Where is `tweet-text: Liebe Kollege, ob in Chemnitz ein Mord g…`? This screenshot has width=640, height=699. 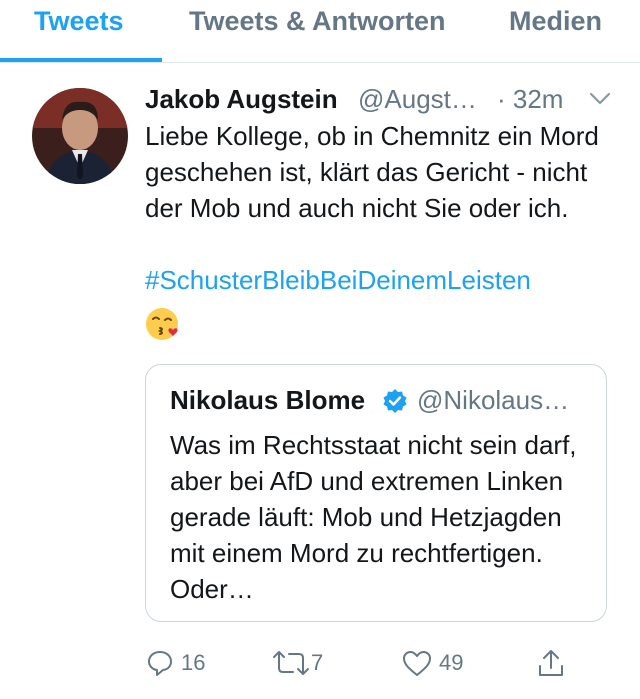
tweet-text: Liebe Kollege, ob in Chemnitz ein Mord g… is located at coordinates (372, 172).